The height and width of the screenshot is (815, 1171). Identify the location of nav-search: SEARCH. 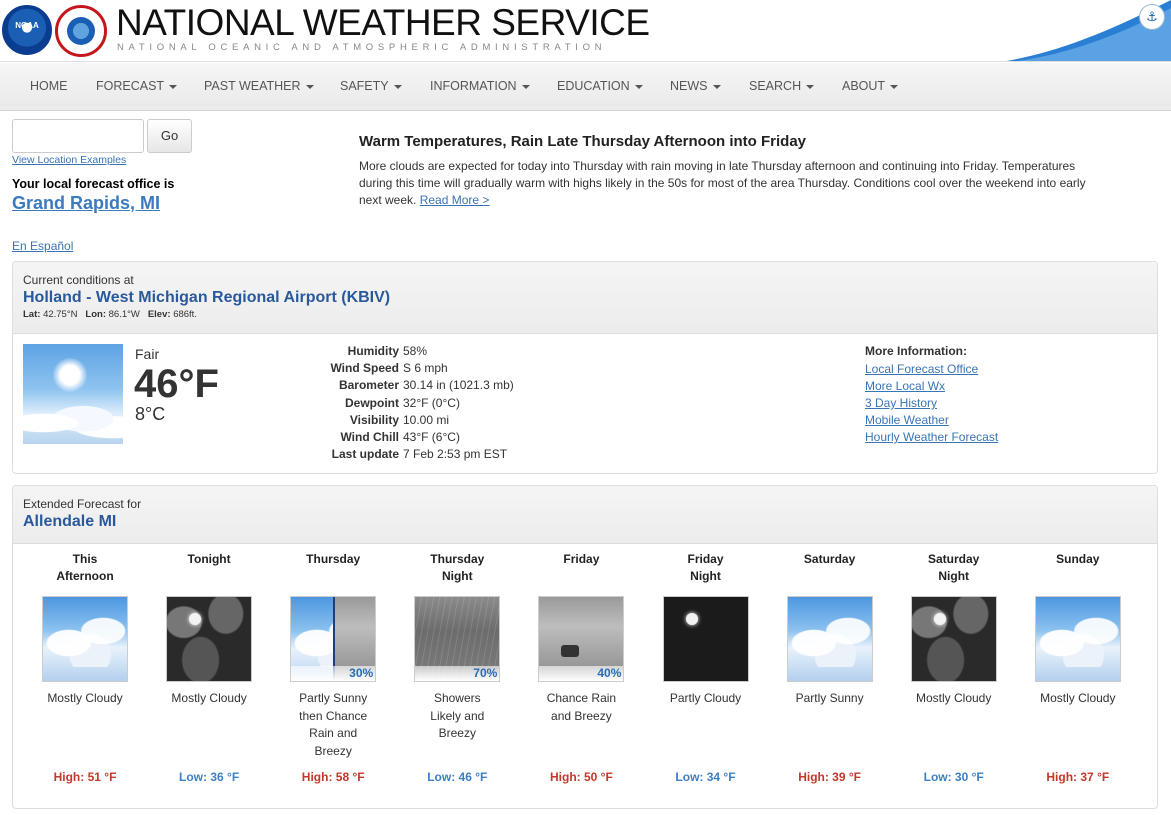
(782, 86).